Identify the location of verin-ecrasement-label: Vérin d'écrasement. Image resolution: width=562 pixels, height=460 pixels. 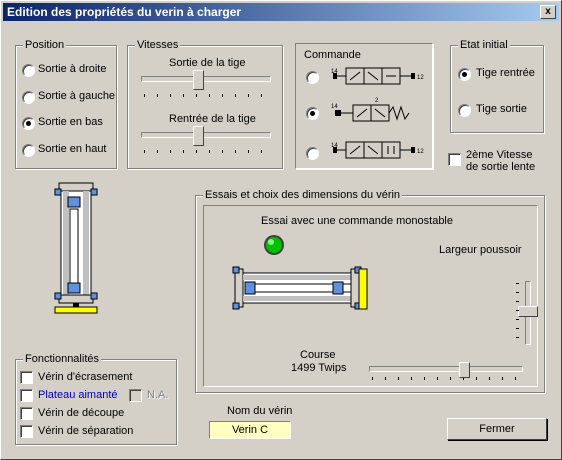
(85, 377).